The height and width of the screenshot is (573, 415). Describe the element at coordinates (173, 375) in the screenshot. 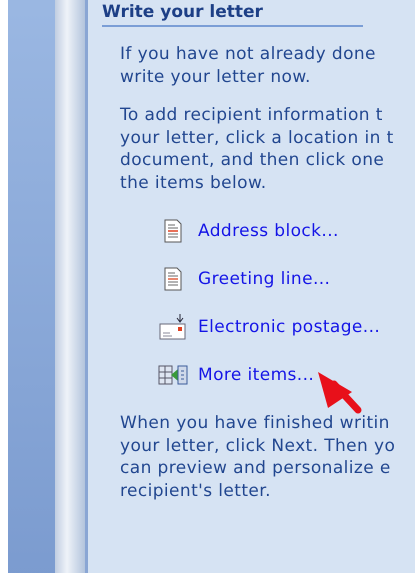

I see `fields-icon` at that location.